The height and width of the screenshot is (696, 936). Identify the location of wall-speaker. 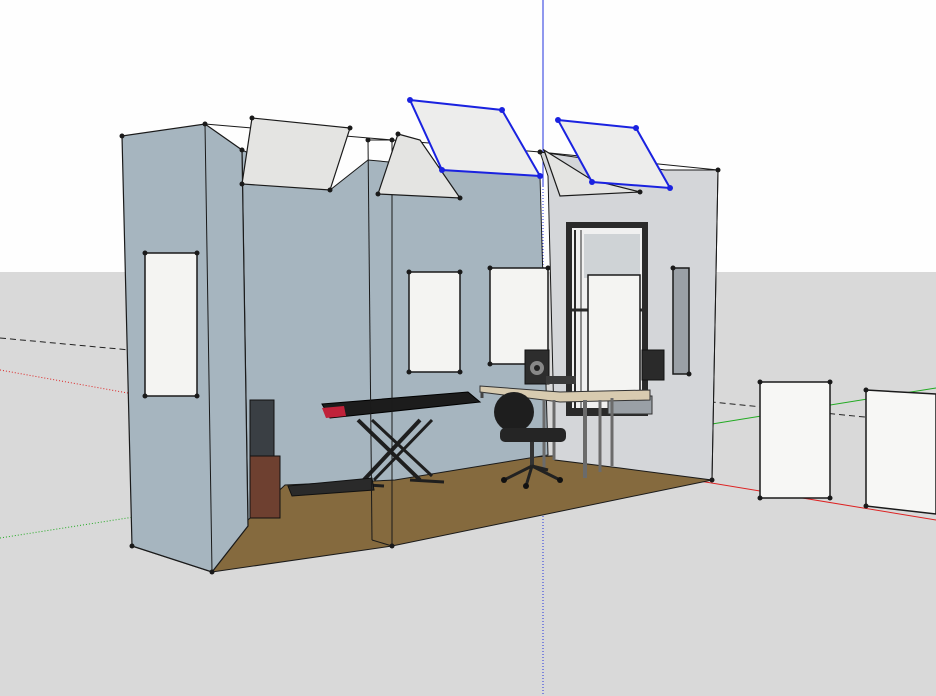
(653, 365).